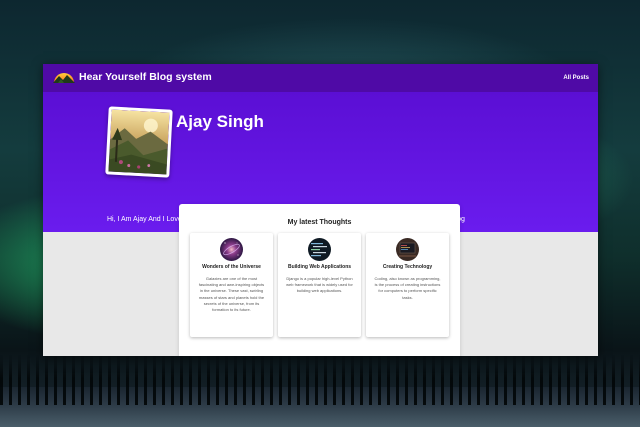 This screenshot has width=640, height=427. What do you see at coordinates (320, 78) in the screenshot?
I see `navbar: Hear Yourself Blog system All Posts` at bounding box center [320, 78].